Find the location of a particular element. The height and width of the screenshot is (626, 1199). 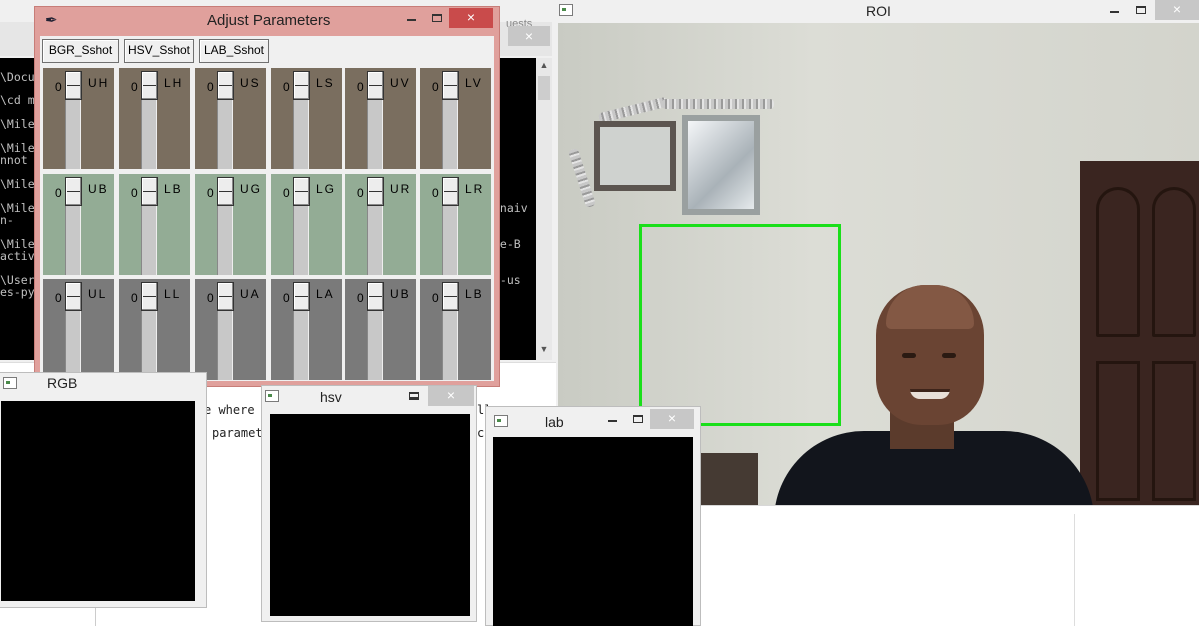

slider-label: LB is located at coordinates (173, 189).